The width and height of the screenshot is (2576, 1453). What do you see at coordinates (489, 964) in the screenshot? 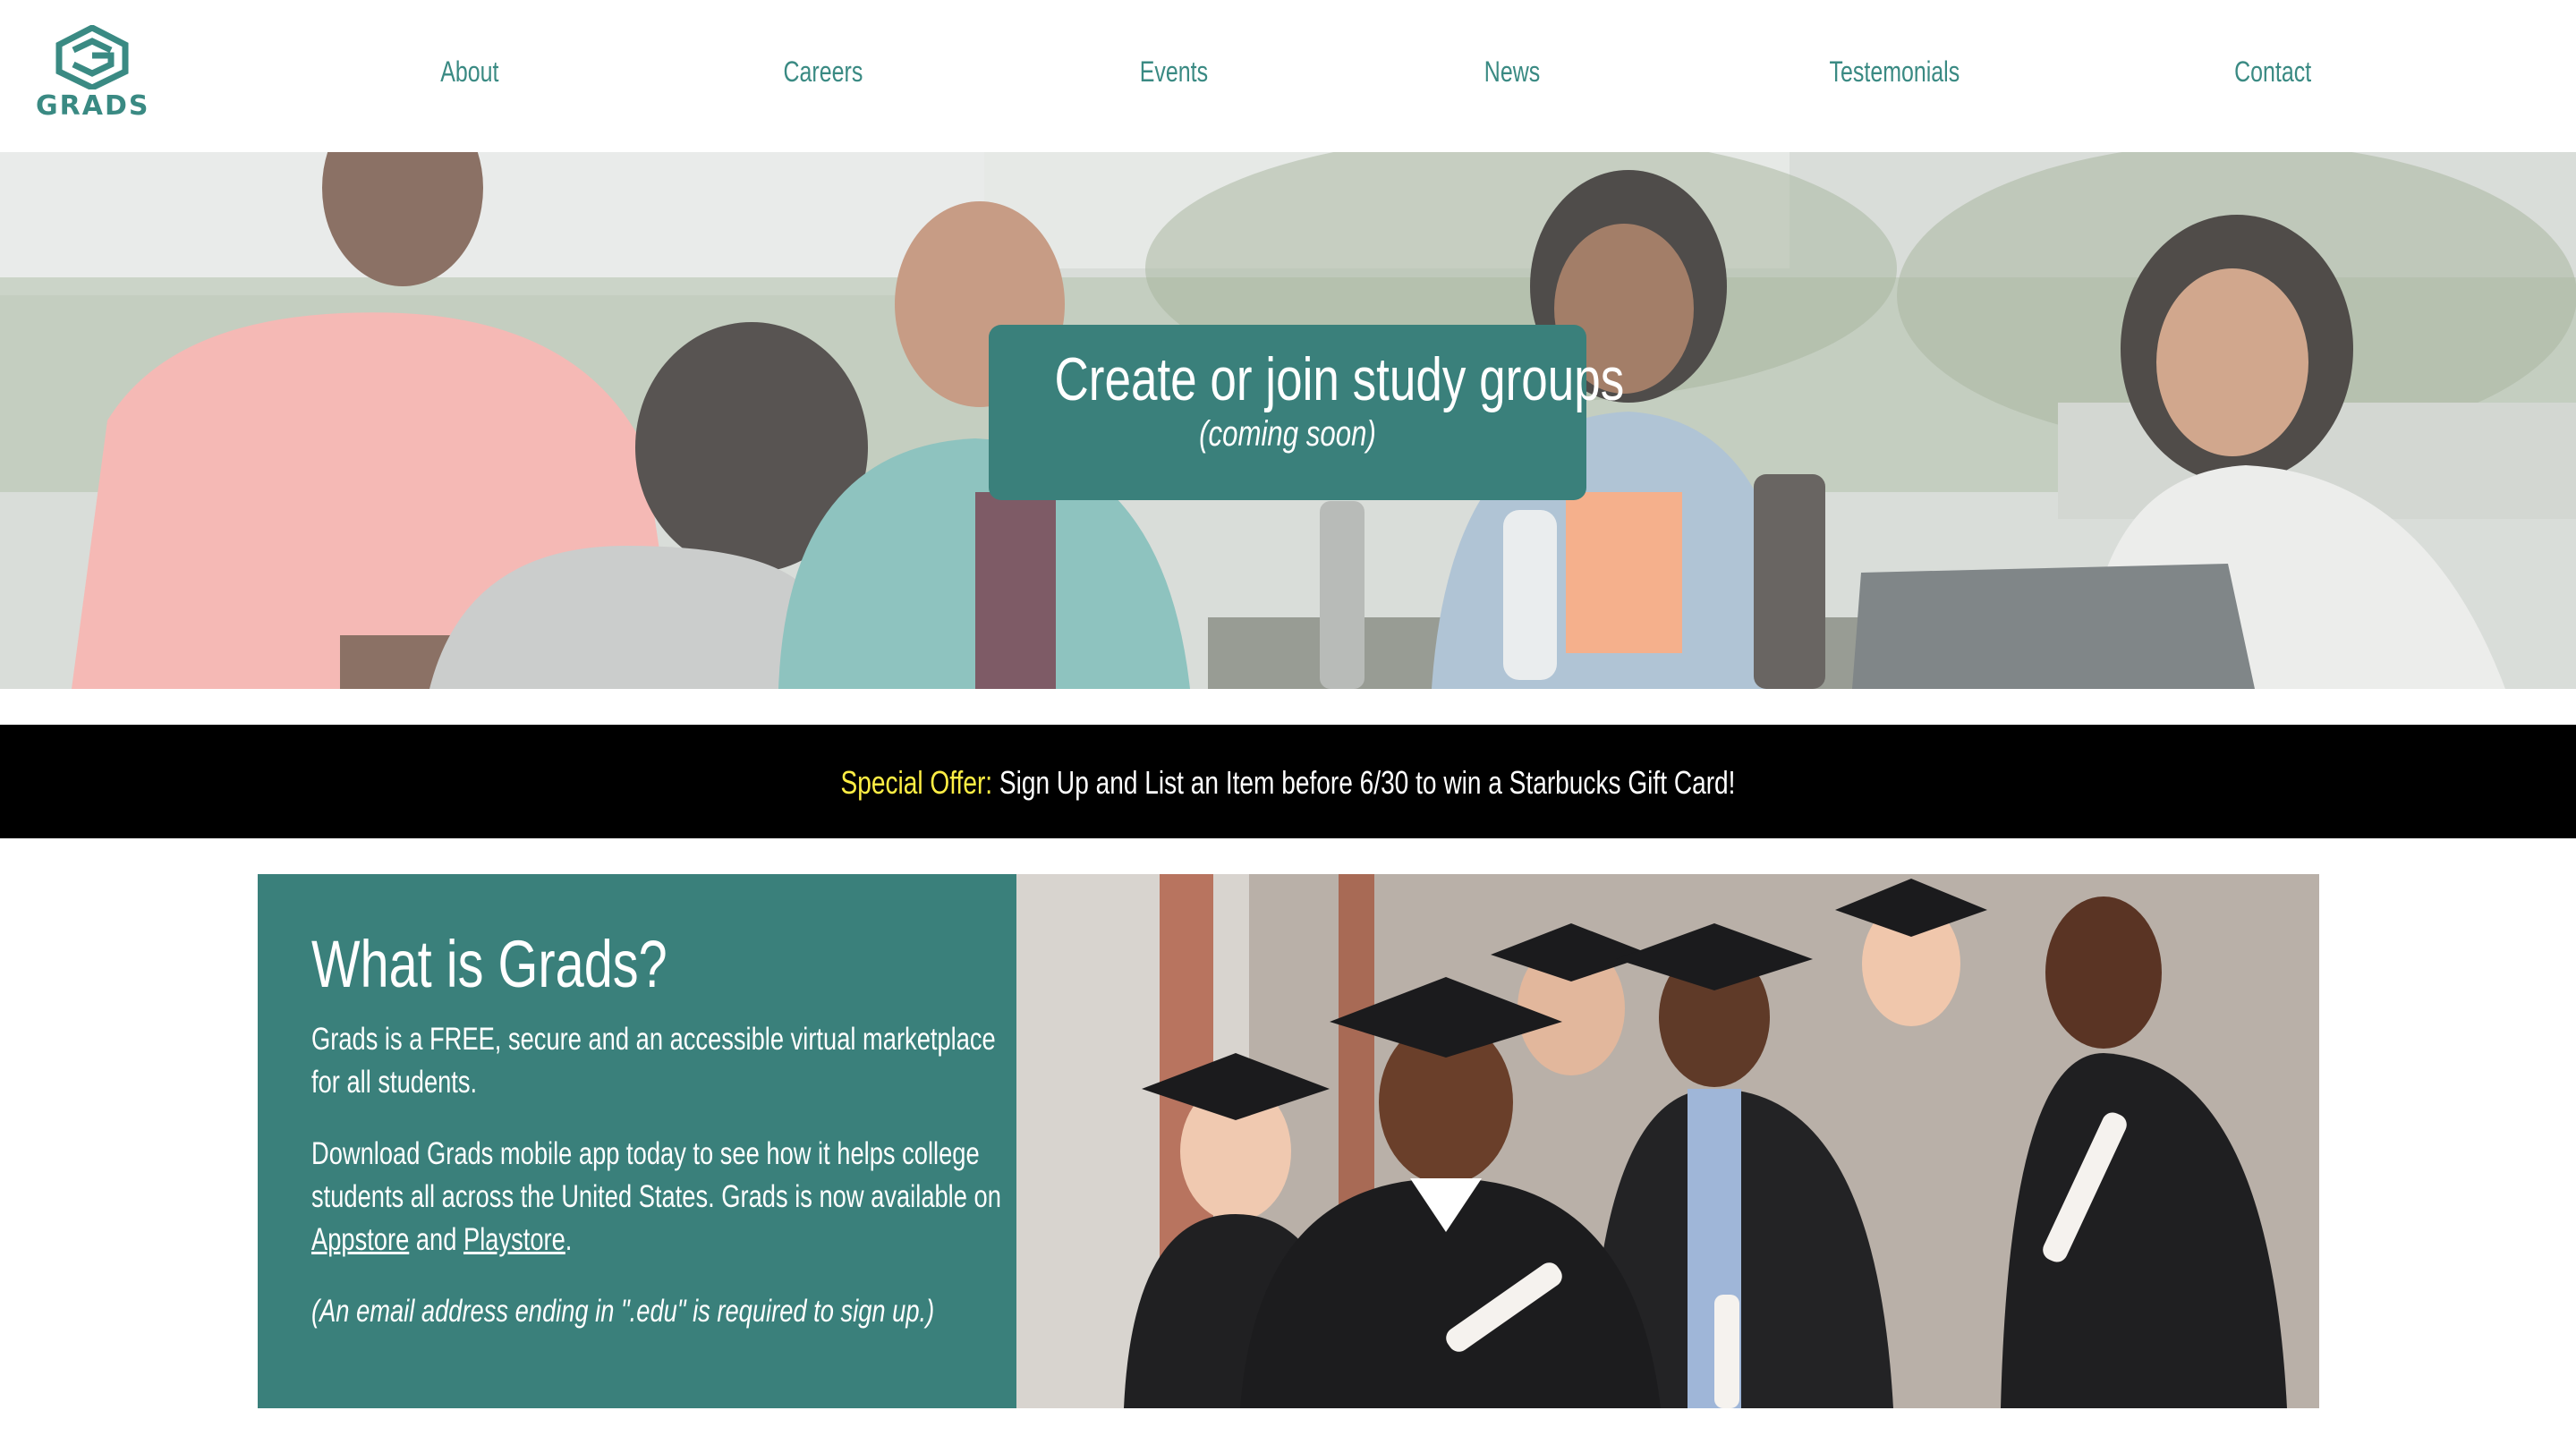
I see `about-title: What is Grads?` at bounding box center [489, 964].